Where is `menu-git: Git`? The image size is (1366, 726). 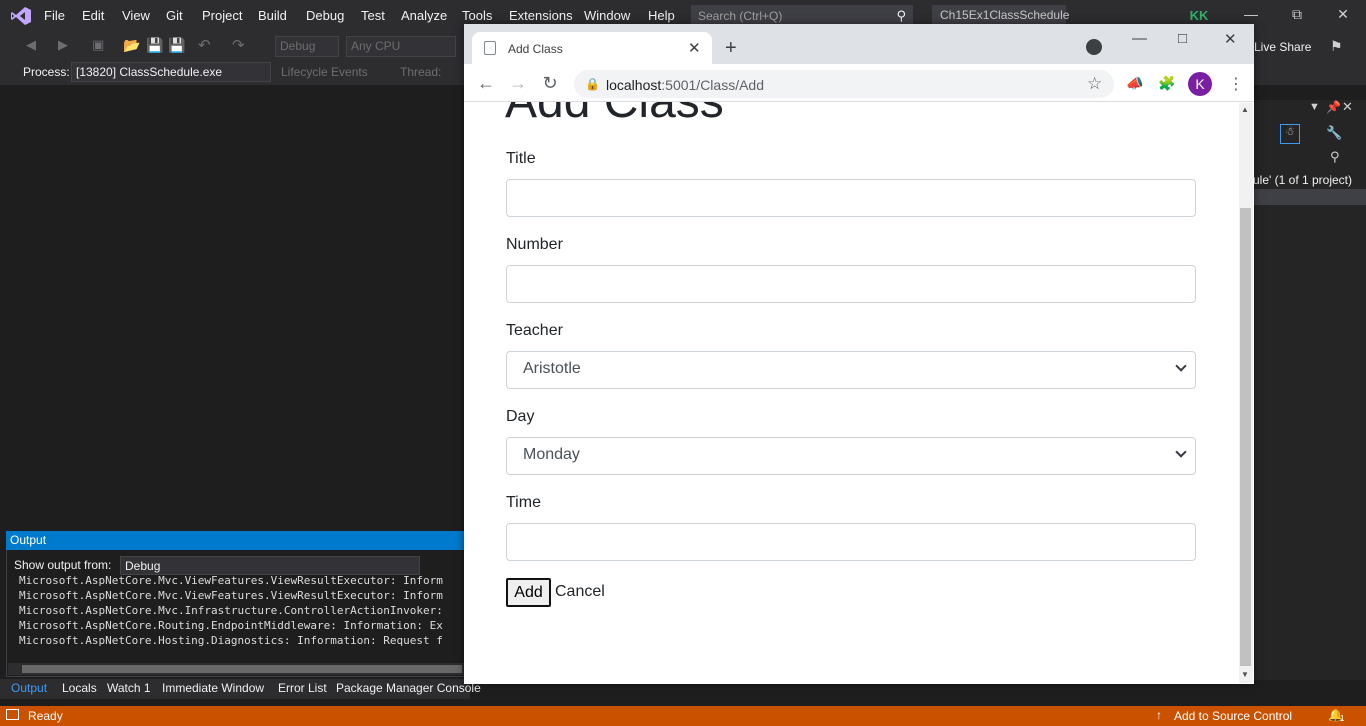 menu-git: Git is located at coordinates (174, 15).